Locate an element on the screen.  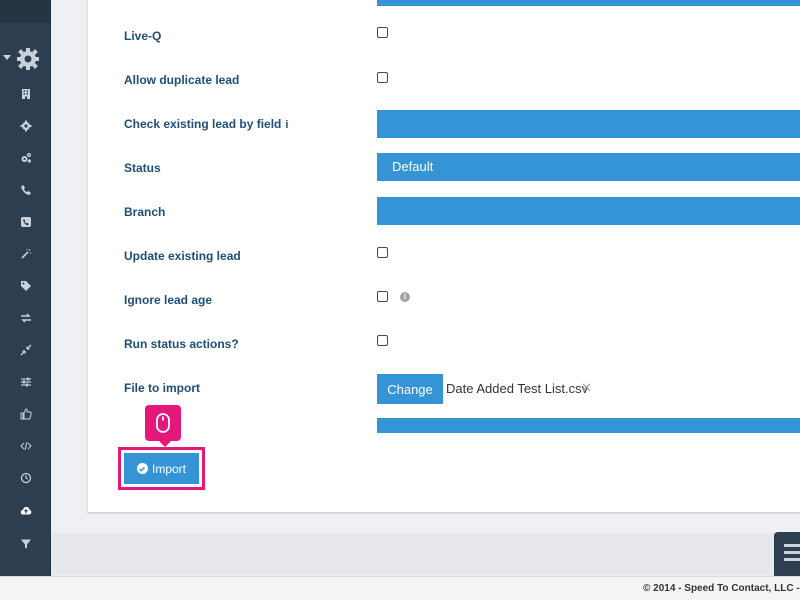
ignore-age-checkbox is located at coordinates (382, 296).